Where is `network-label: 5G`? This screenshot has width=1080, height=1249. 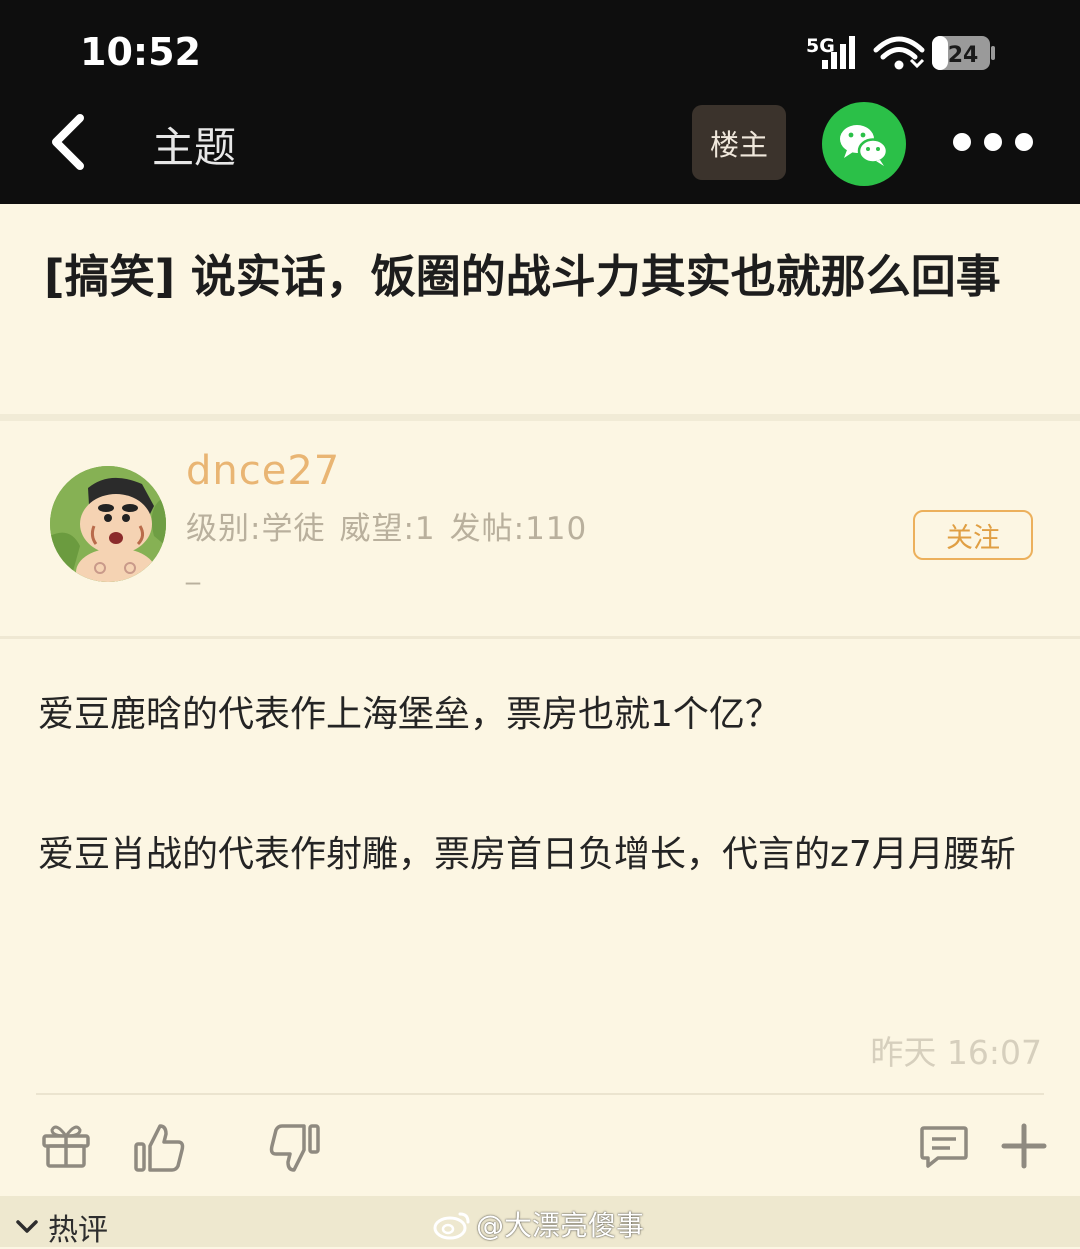 network-label: 5G is located at coordinates (820, 46).